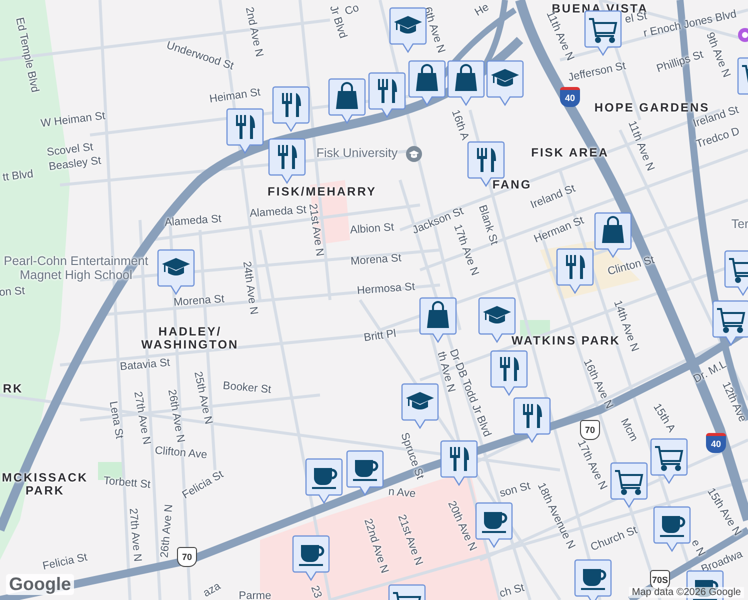 The image size is (748, 600). What do you see at coordinates (181, 453) in the screenshot?
I see `street-label: Clifton Ave` at bounding box center [181, 453].